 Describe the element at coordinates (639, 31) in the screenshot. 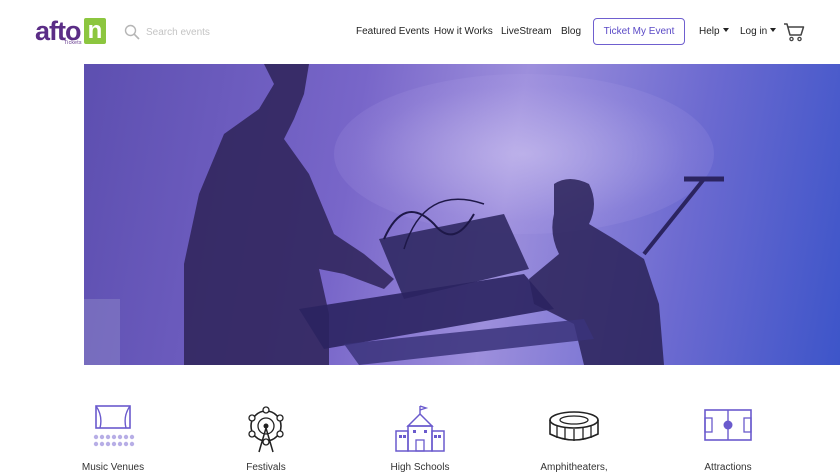

I see `ticket-my-event-button: Ticket My Event` at that location.